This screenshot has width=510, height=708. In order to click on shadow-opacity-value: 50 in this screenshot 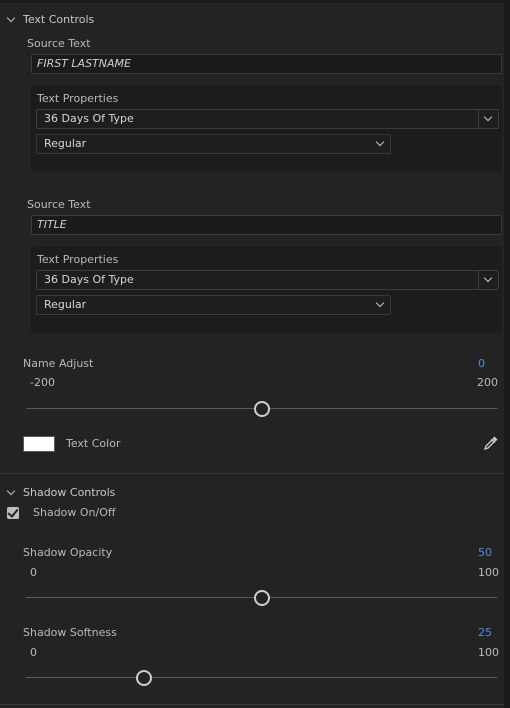, I will do `click(485, 552)`.